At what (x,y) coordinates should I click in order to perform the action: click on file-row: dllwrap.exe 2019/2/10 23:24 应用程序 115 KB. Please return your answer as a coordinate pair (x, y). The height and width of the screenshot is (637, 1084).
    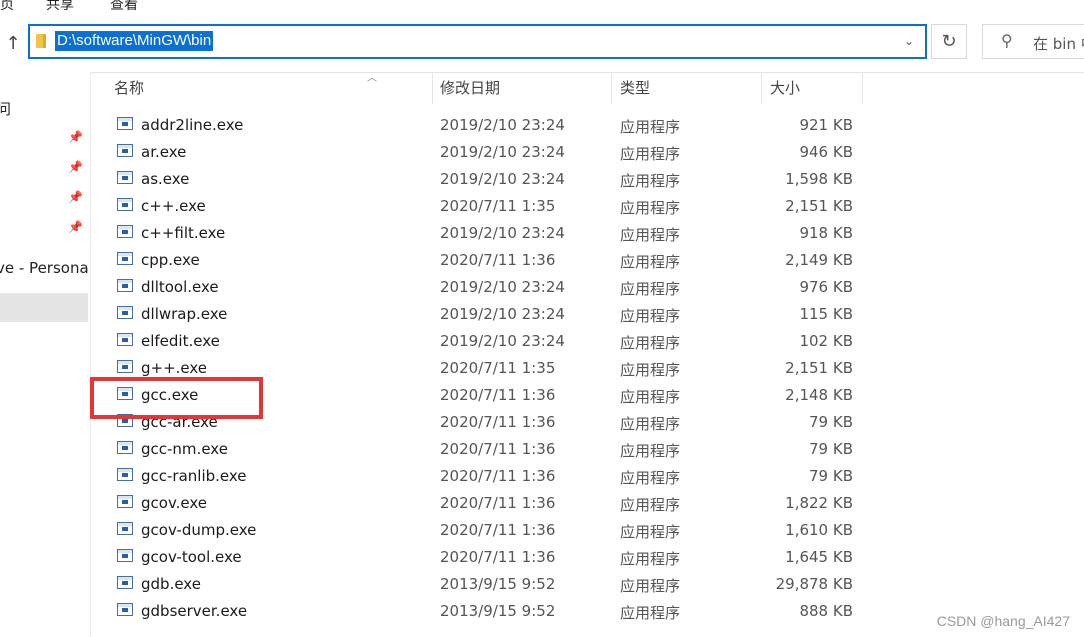
    Looking at the image, I should click on (485, 315).